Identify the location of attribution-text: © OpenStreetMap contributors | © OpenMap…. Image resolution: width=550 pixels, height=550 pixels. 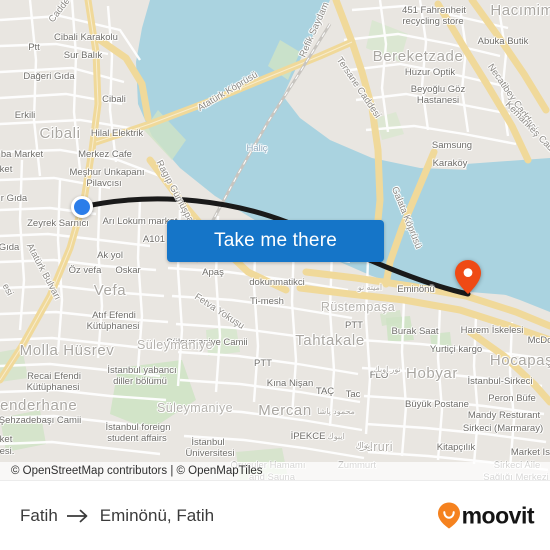
(137, 471).